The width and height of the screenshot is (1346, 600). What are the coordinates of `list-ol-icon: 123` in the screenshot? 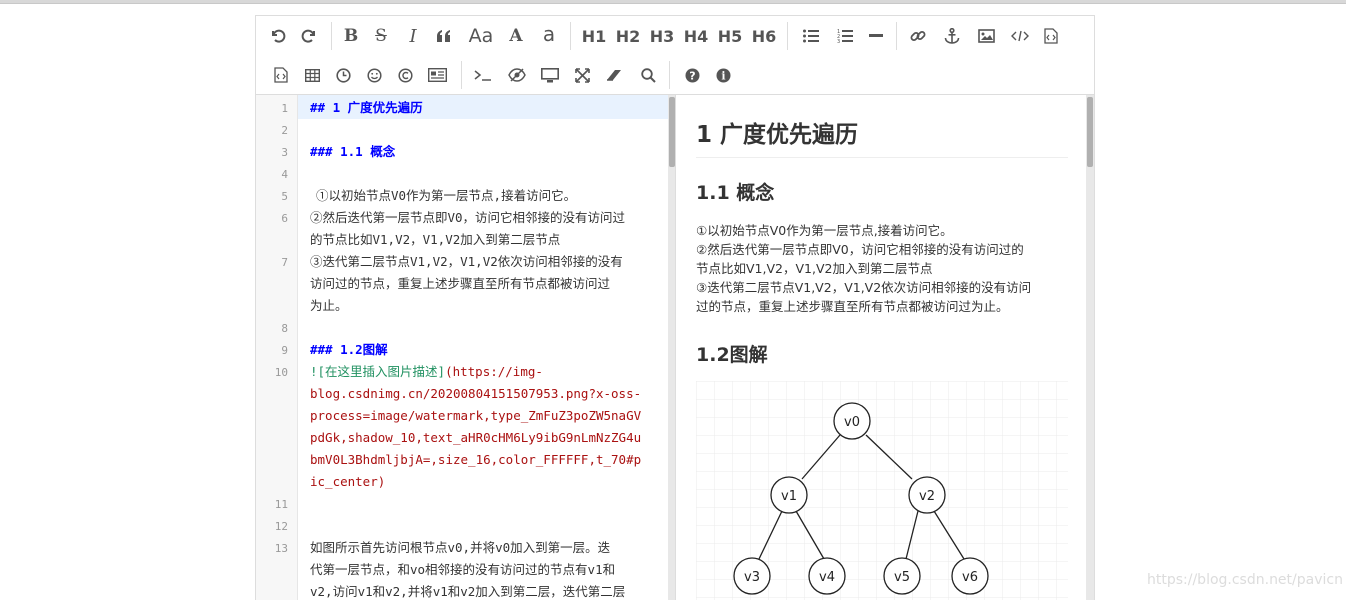 It's located at (845, 36).